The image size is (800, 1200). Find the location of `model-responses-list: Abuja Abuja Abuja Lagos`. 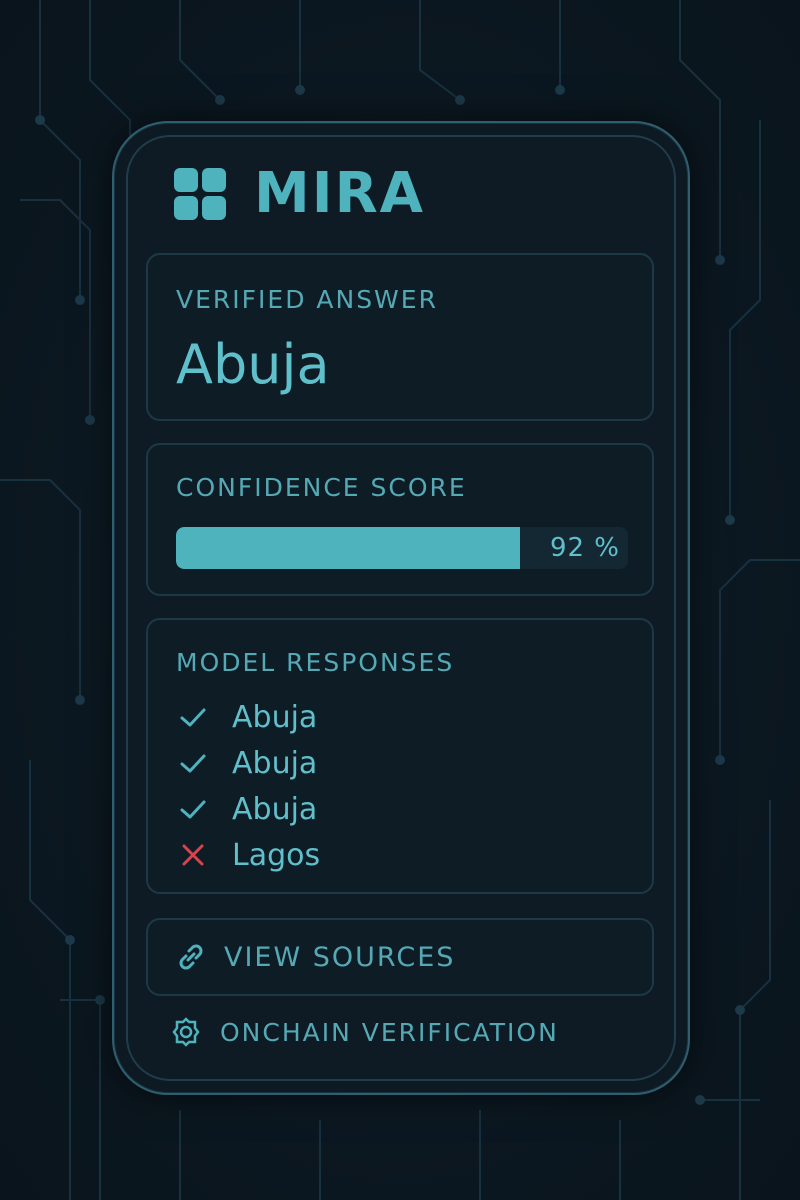

model-responses-list: Abuja Abuja Abuja Lagos is located at coordinates (249, 786).